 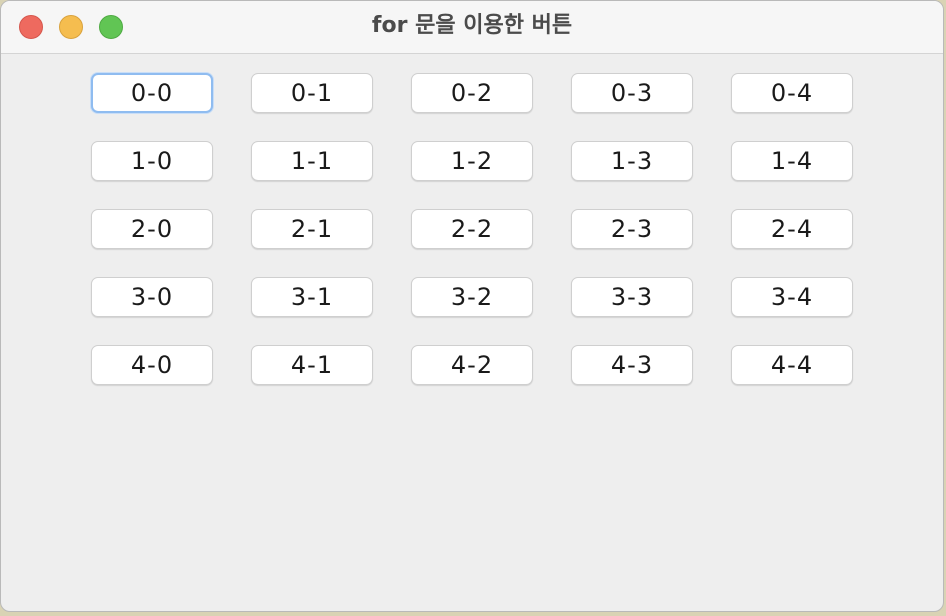 I want to click on window-title: for 문을 이용한 버튼, so click(x=472, y=25).